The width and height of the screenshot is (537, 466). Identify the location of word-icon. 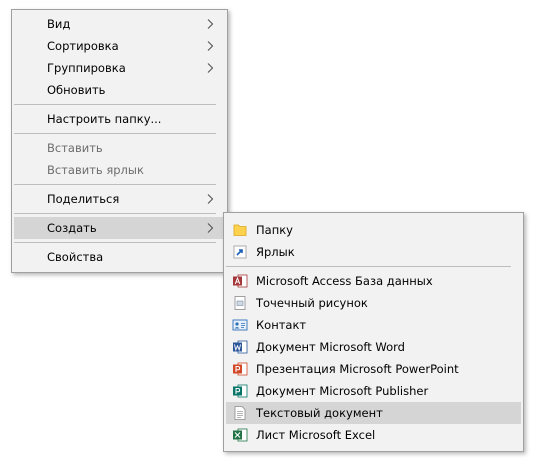
(240, 347).